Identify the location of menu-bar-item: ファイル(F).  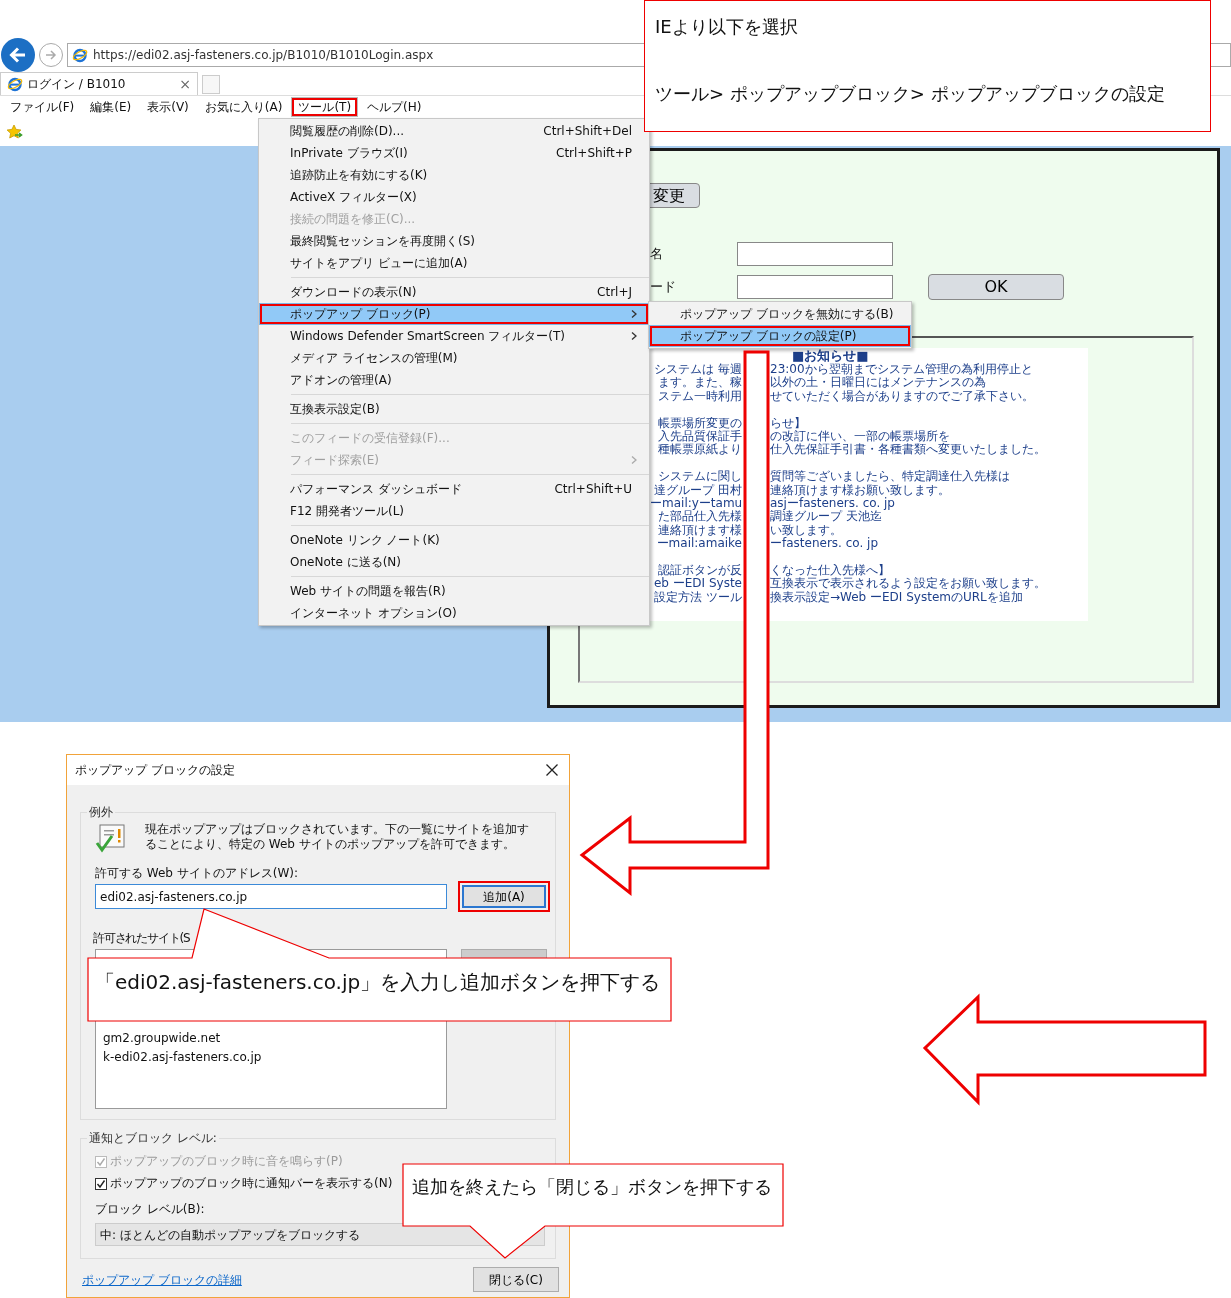
(42, 107).